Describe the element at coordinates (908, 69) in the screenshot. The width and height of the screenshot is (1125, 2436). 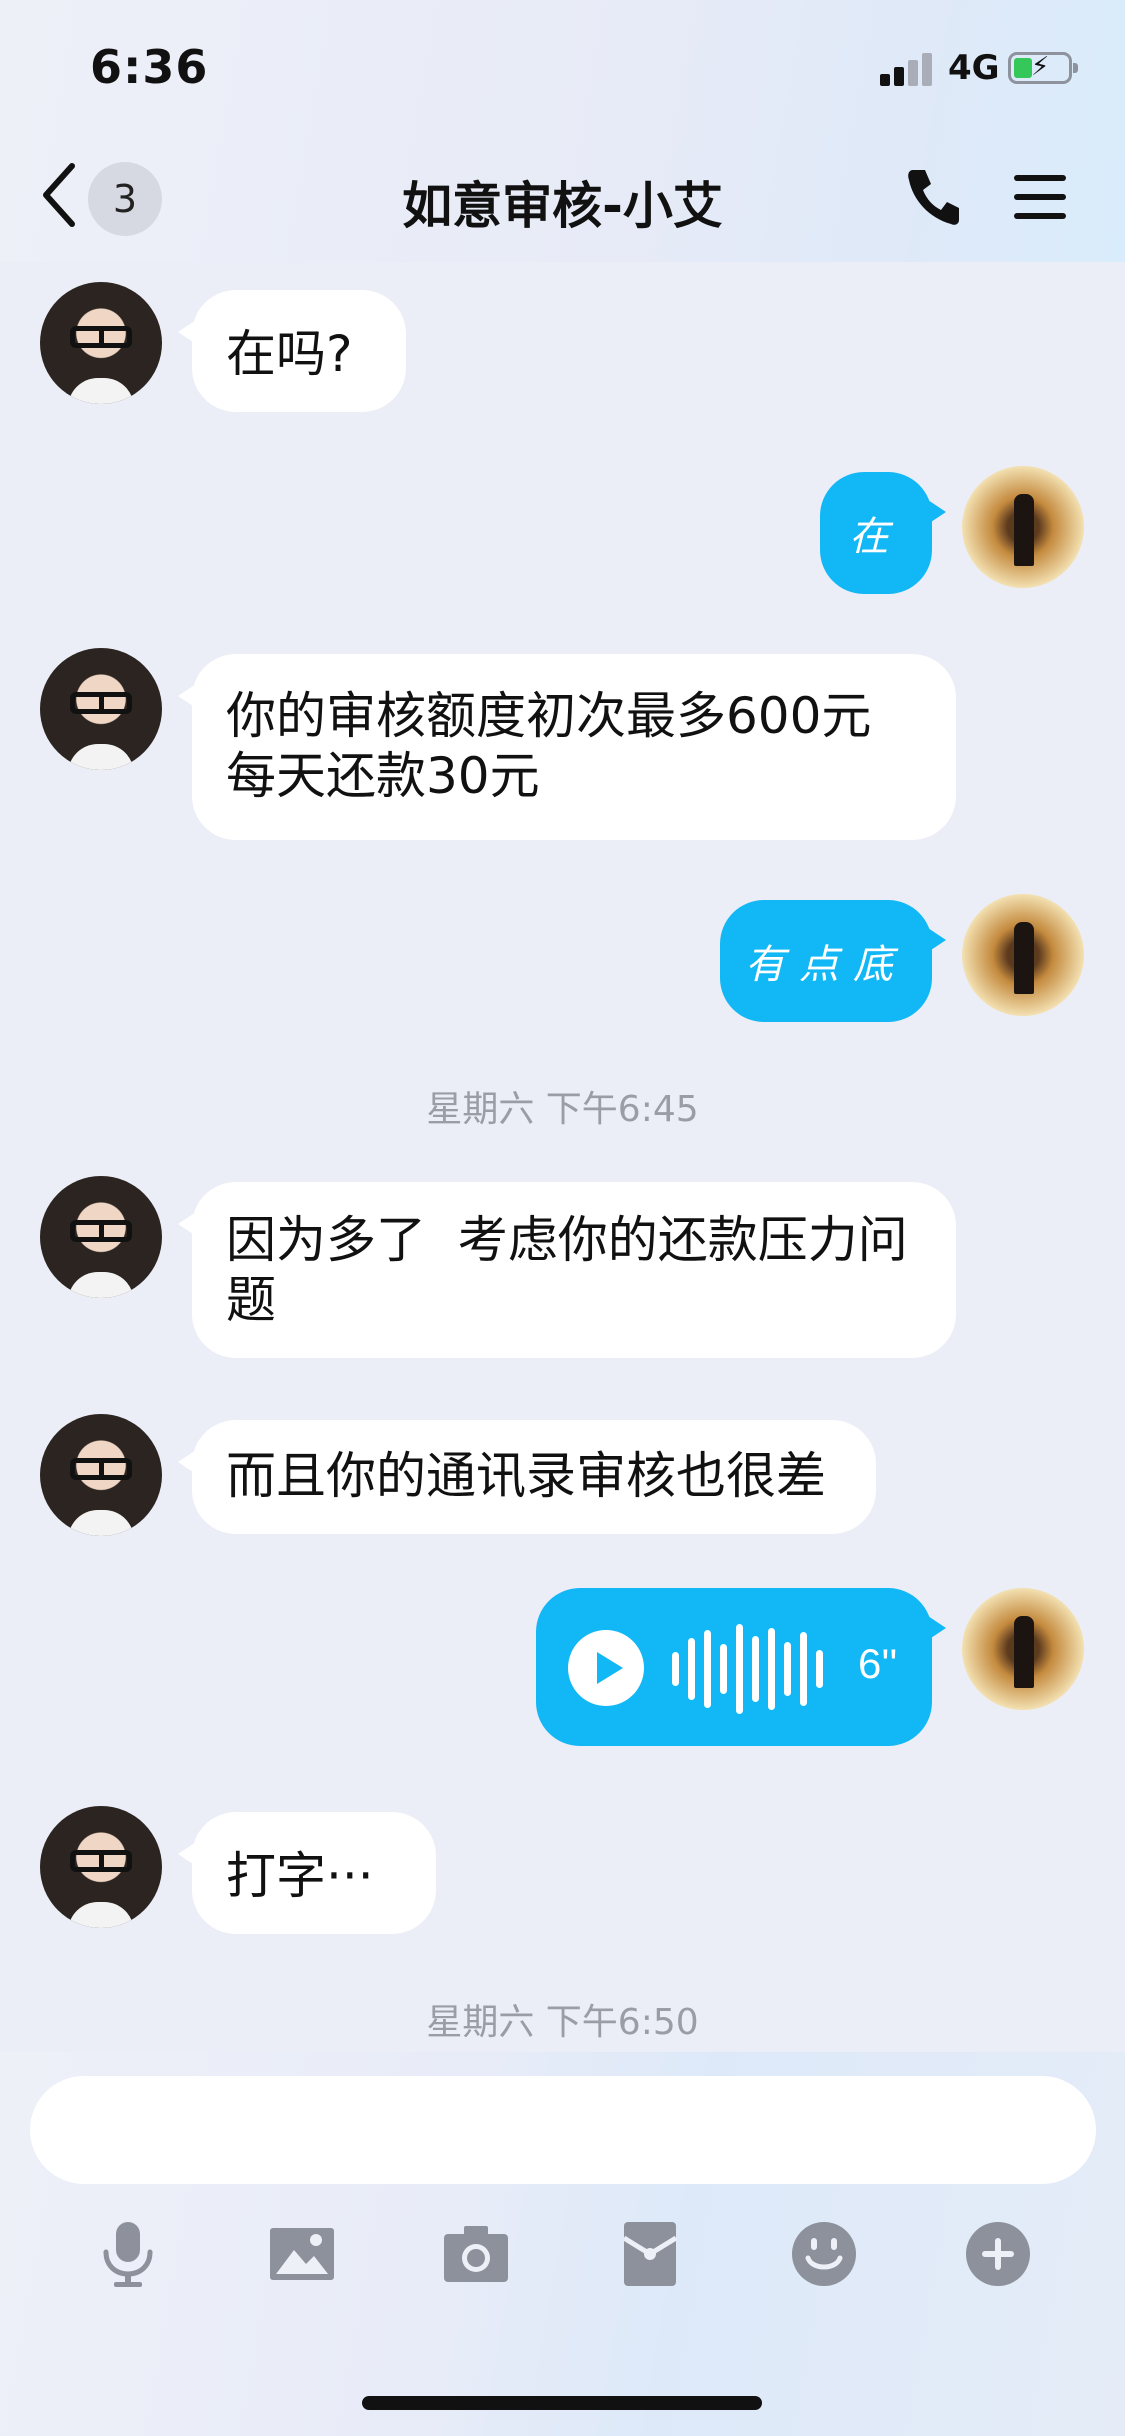
I see `signal-strength-icon` at that location.